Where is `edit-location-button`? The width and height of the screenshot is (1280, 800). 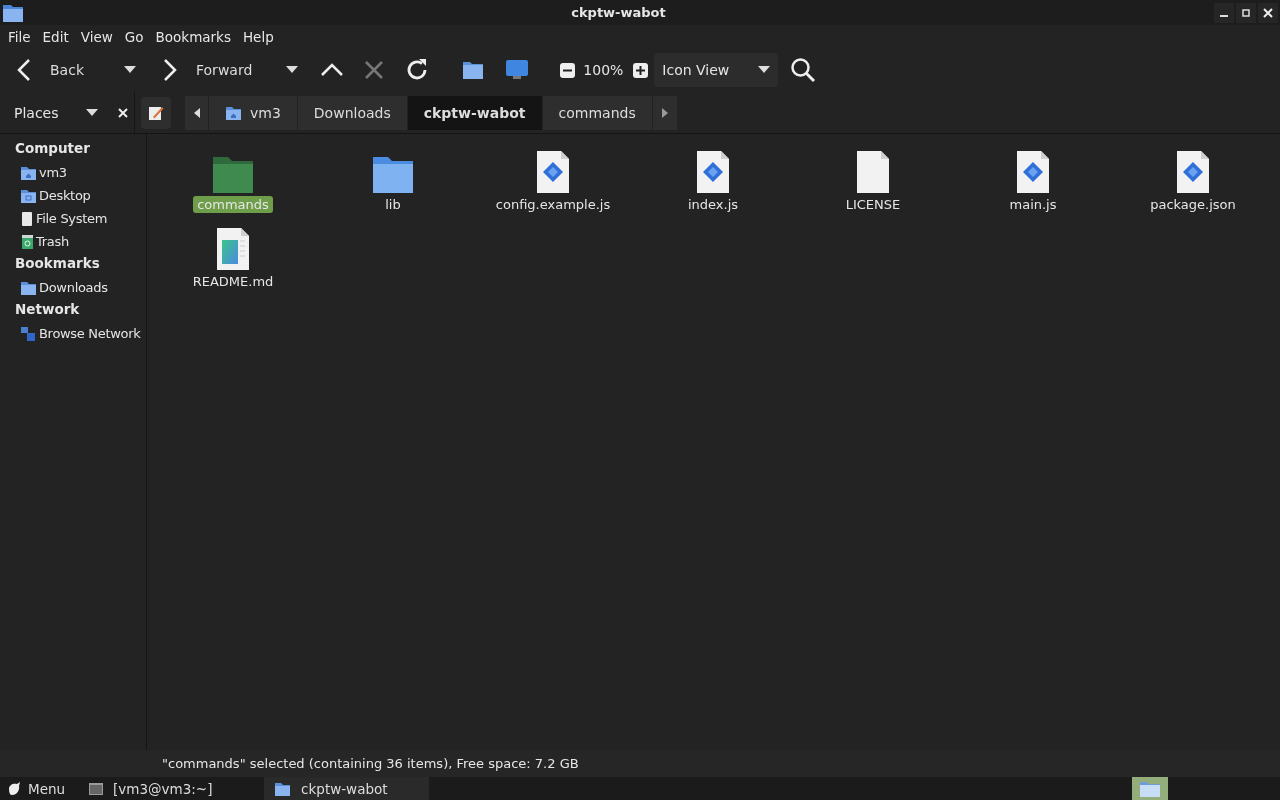
edit-location-button is located at coordinates (156, 112).